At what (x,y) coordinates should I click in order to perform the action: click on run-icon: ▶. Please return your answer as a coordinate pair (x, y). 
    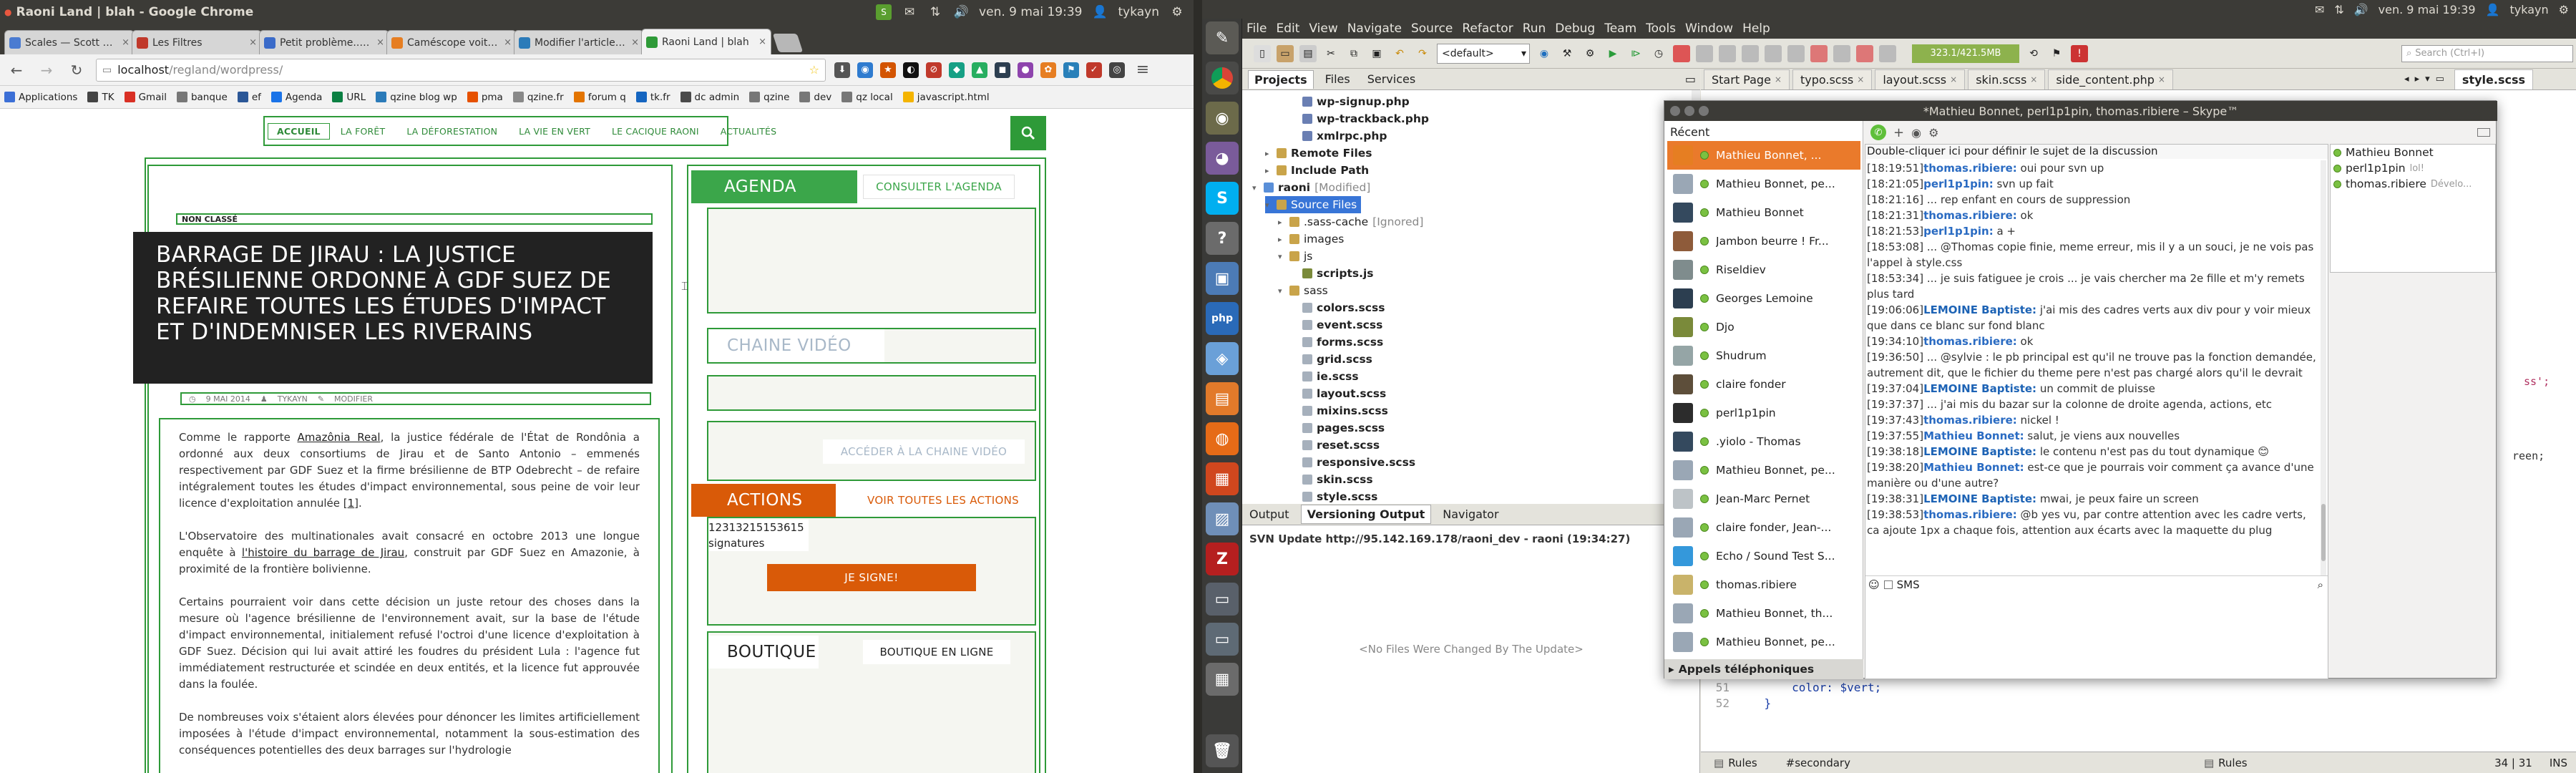
    Looking at the image, I should click on (1612, 54).